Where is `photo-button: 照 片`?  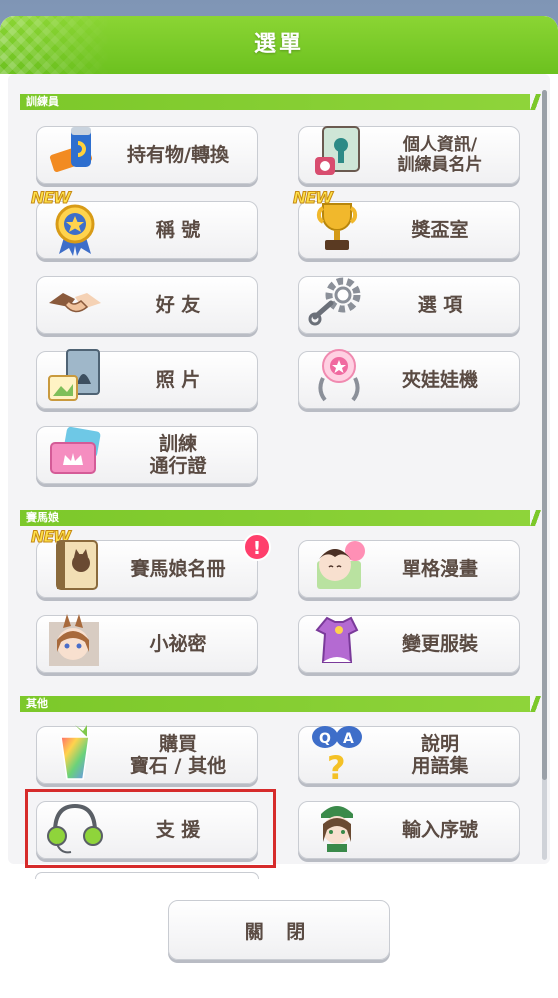
photo-button: 照 片 is located at coordinates (147, 379).